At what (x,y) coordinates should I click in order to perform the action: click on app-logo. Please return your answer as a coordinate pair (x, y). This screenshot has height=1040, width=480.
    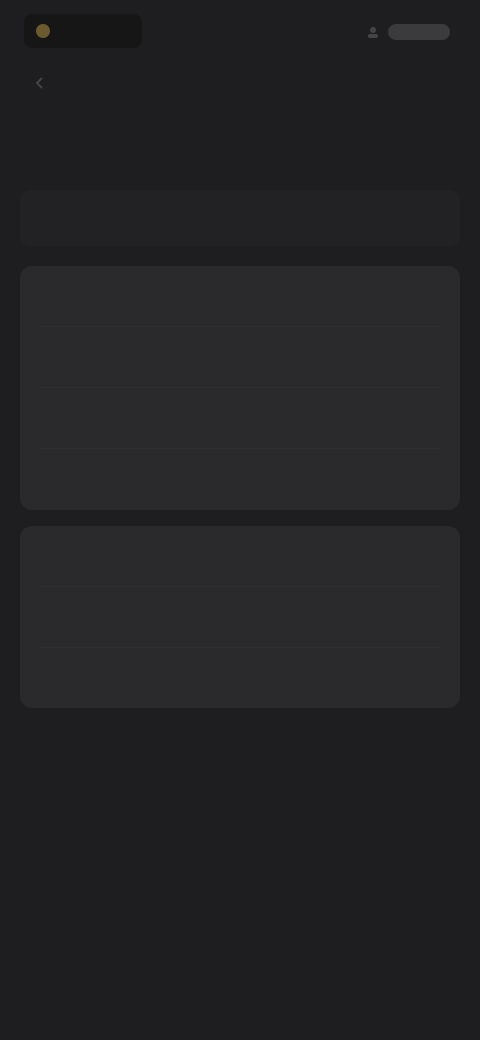
    Looking at the image, I should click on (83, 31).